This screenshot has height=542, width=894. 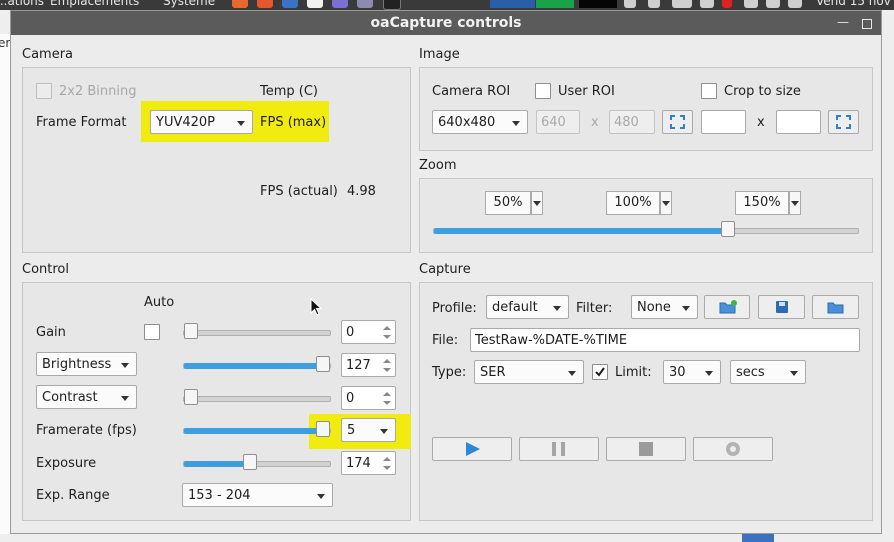 What do you see at coordinates (798, 122) in the screenshot?
I see `crop-height-input` at bounding box center [798, 122].